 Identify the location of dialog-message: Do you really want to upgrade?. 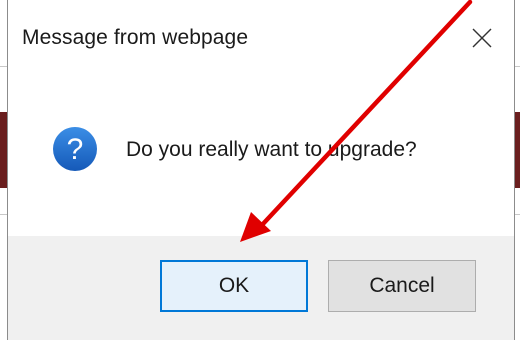
(271, 149).